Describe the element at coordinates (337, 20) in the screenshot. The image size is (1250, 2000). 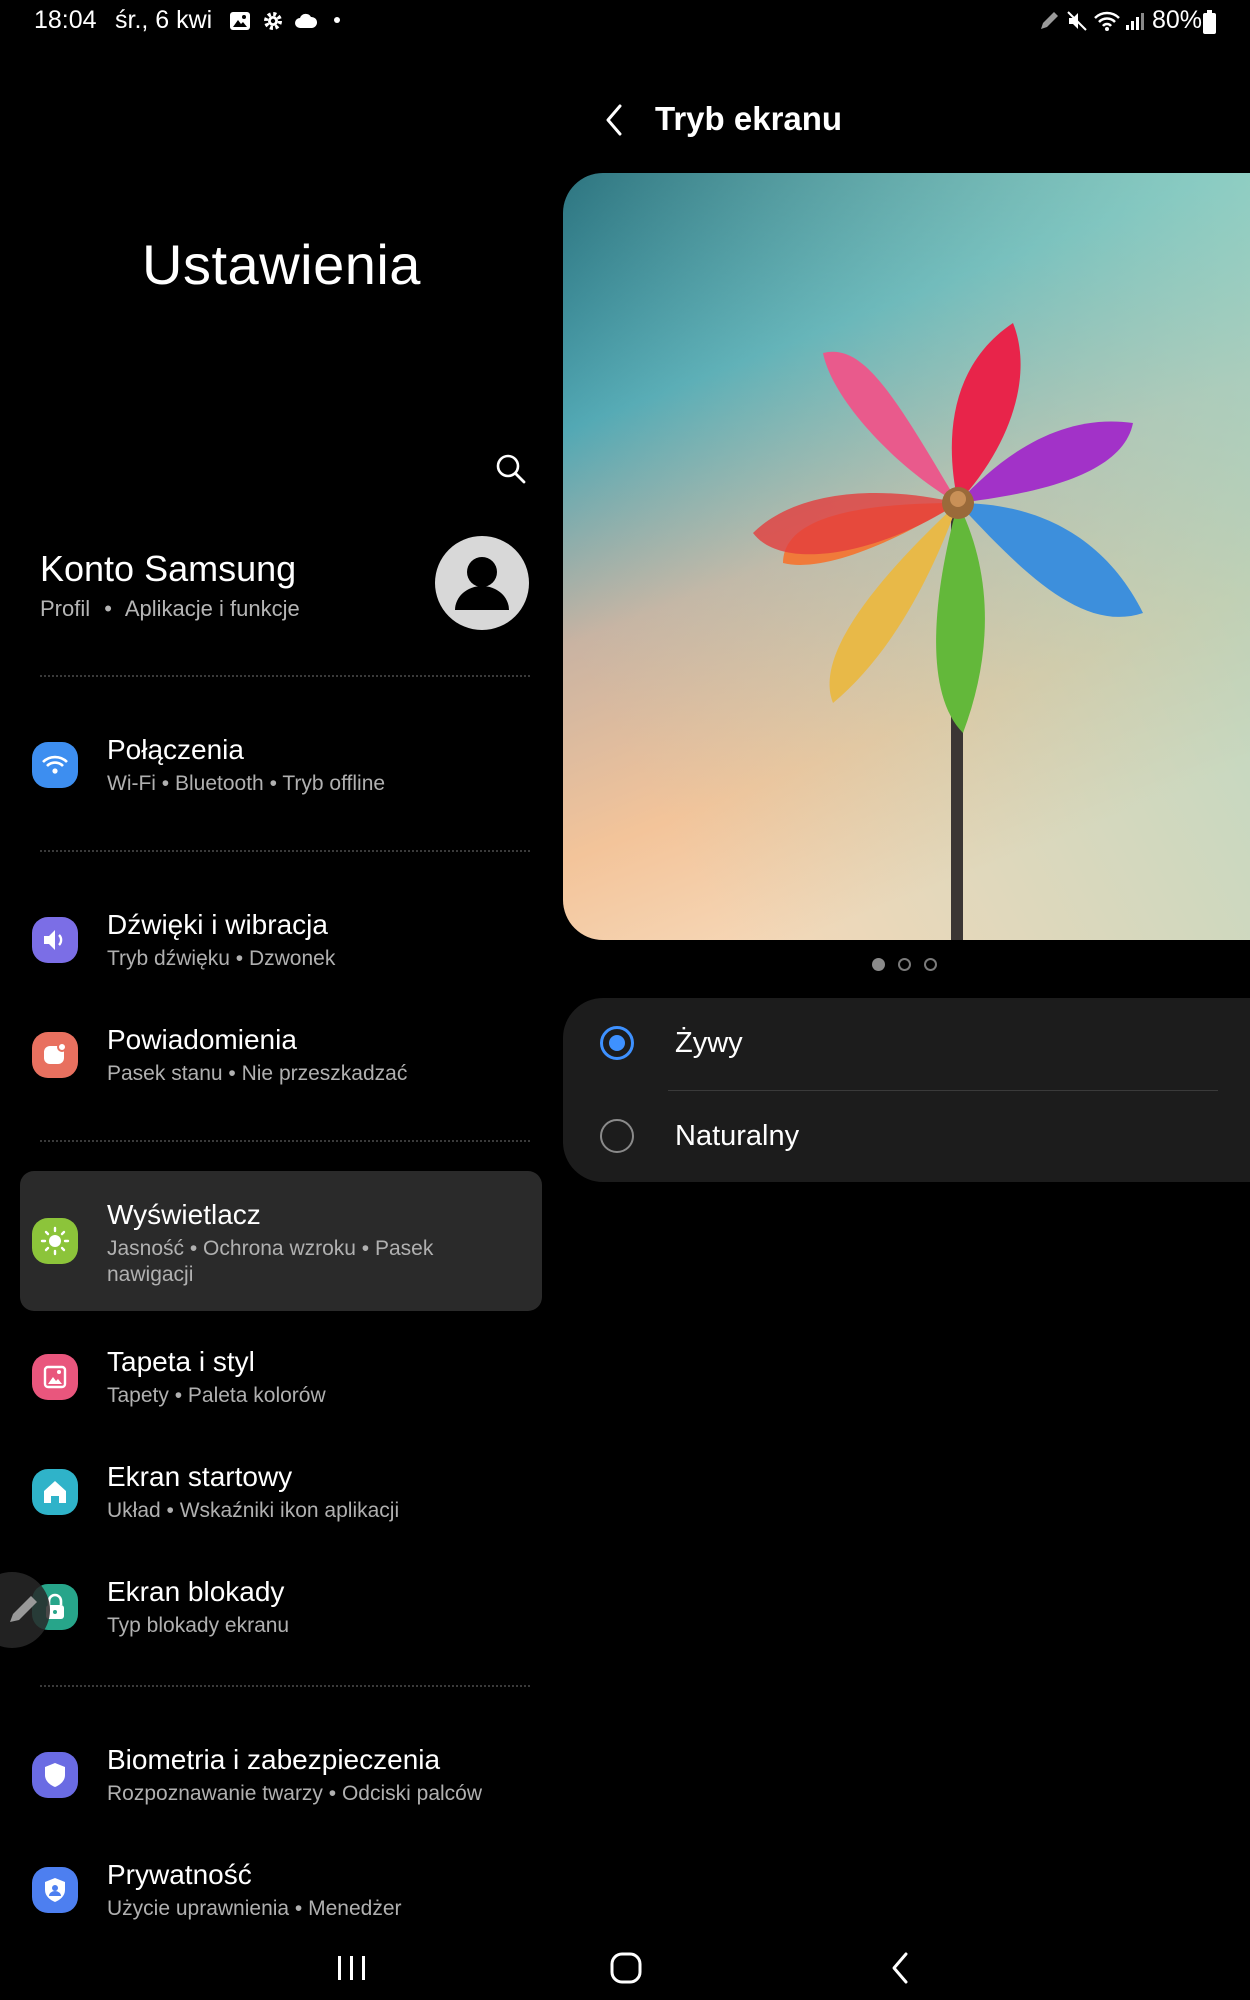
I see `more-dot-icon` at that location.